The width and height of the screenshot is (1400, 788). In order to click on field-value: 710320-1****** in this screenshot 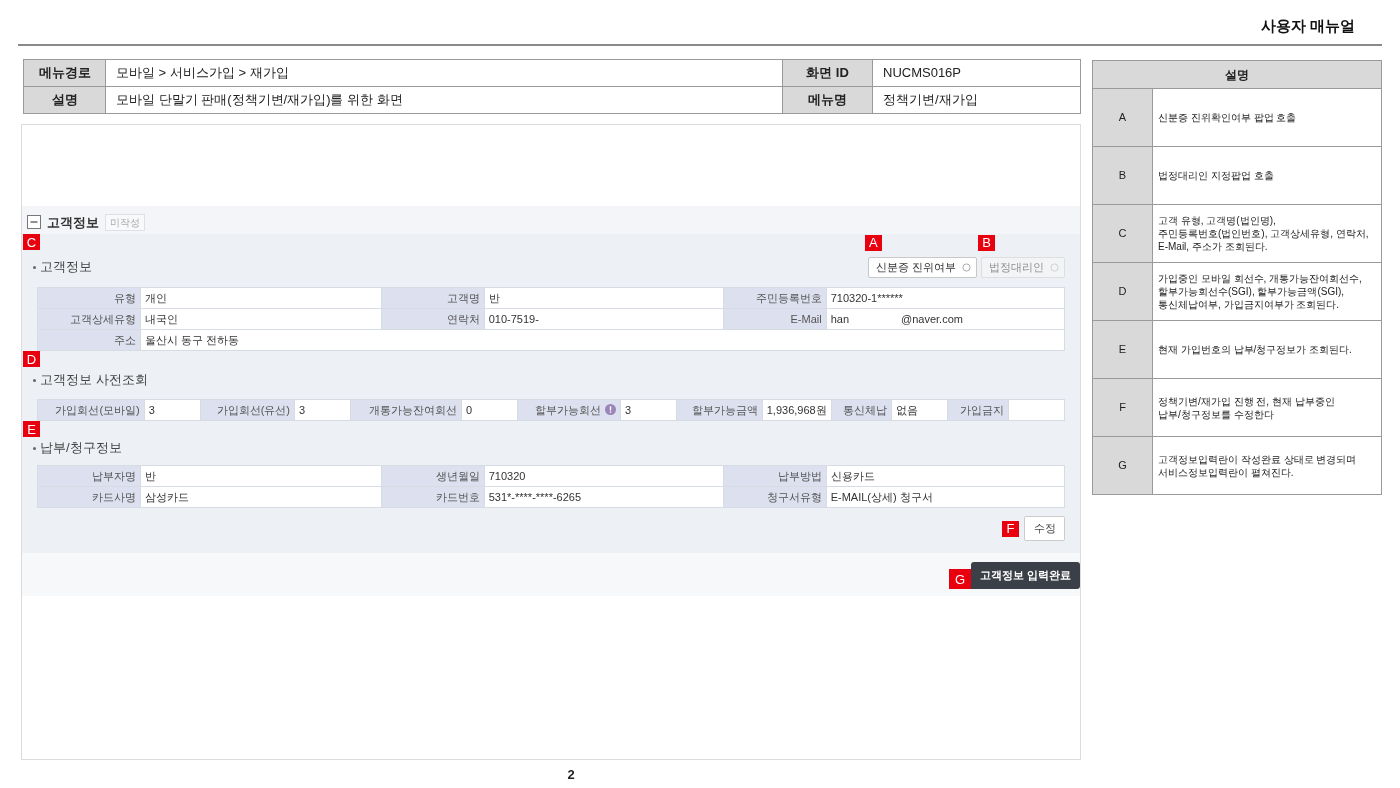, I will do `click(945, 298)`.